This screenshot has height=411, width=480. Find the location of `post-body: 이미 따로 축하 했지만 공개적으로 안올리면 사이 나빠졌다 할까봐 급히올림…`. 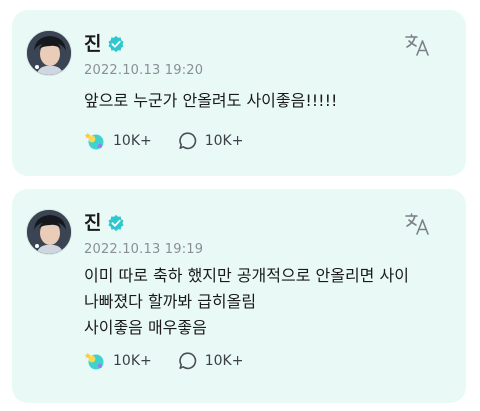

post-body: 이미 따로 축하 했지만 공개적으로 안올리면 사이 나빠졌다 할까봐 급히올림… is located at coordinates (266, 302).